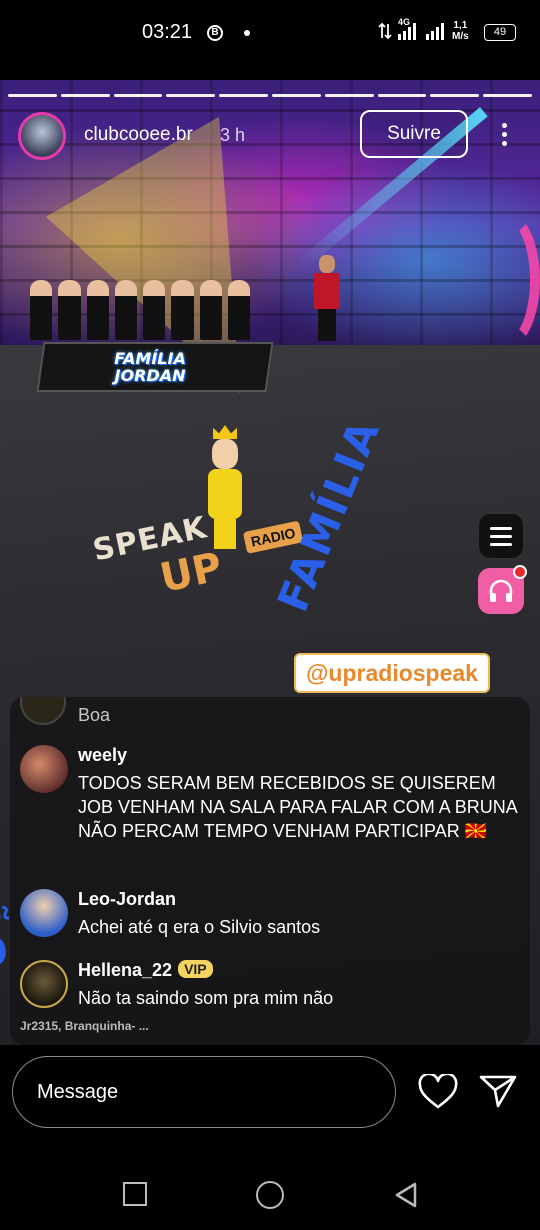 This screenshot has height=1230, width=540. What do you see at coordinates (502, 589) in the screenshot?
I see `headphones-icon` at bounding box center [502, 589].